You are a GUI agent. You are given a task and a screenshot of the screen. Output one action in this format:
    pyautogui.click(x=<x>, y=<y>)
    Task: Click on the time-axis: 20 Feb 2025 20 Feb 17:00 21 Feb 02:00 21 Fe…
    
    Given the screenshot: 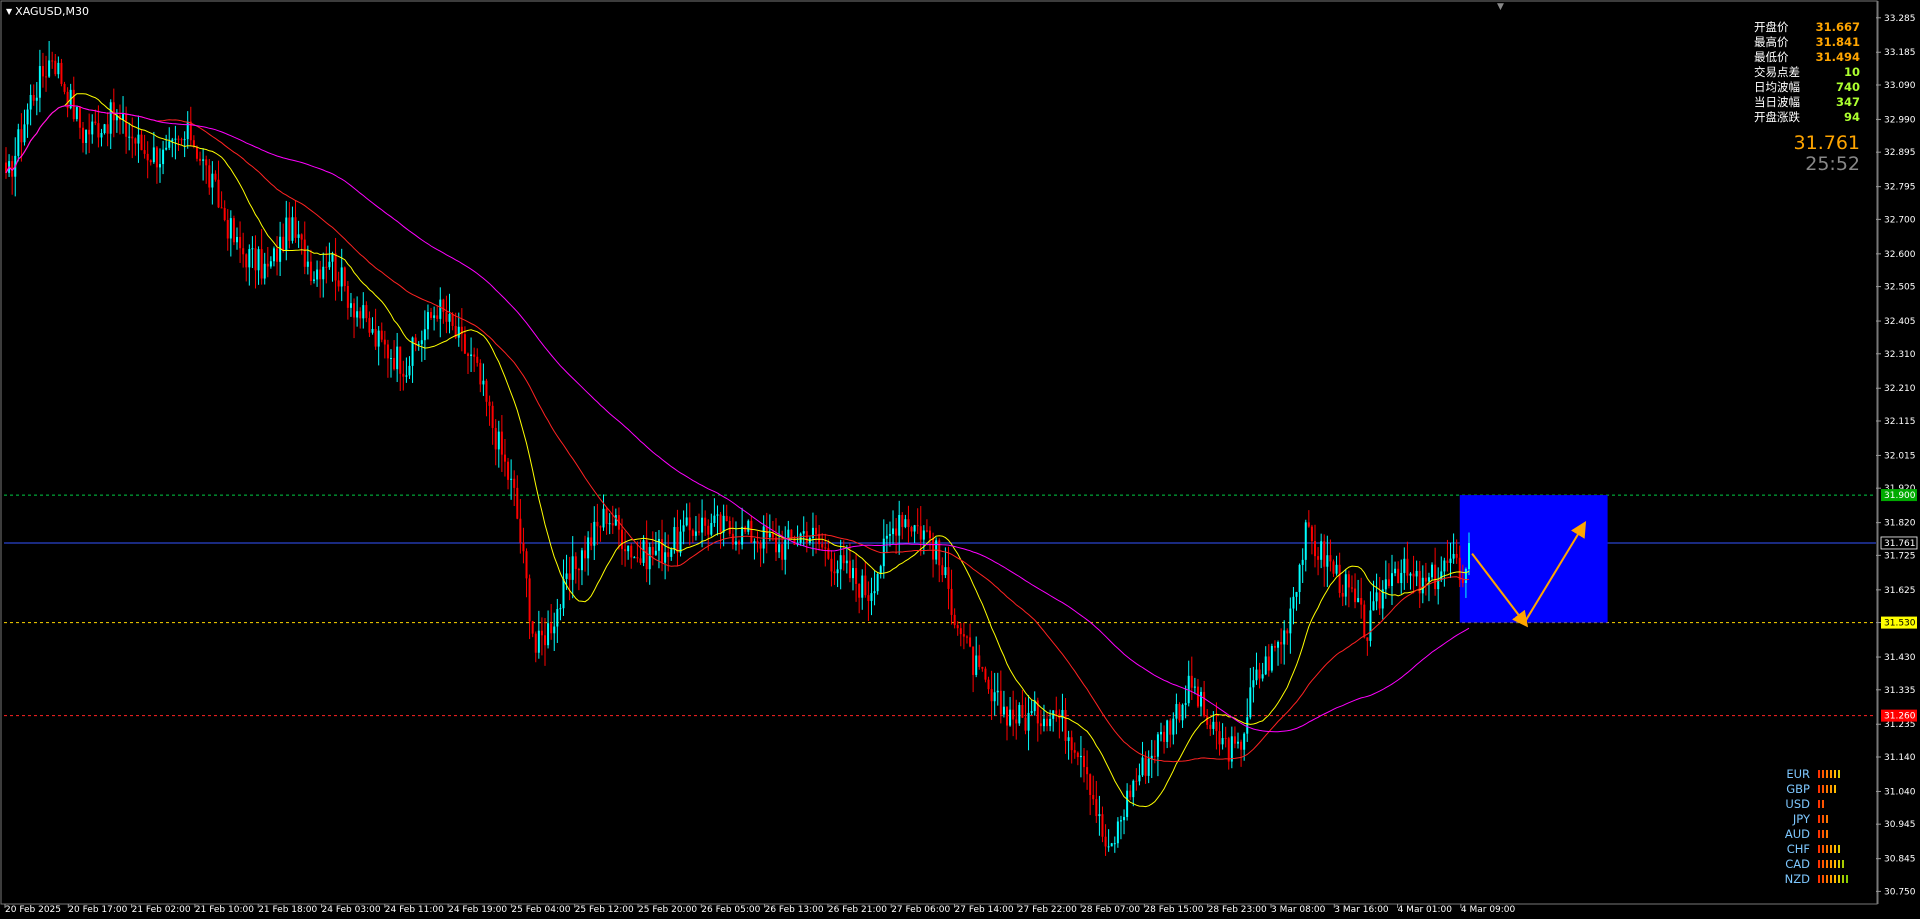 What is the action you would take?
    pyautogui.click(x=760, y=909)
    